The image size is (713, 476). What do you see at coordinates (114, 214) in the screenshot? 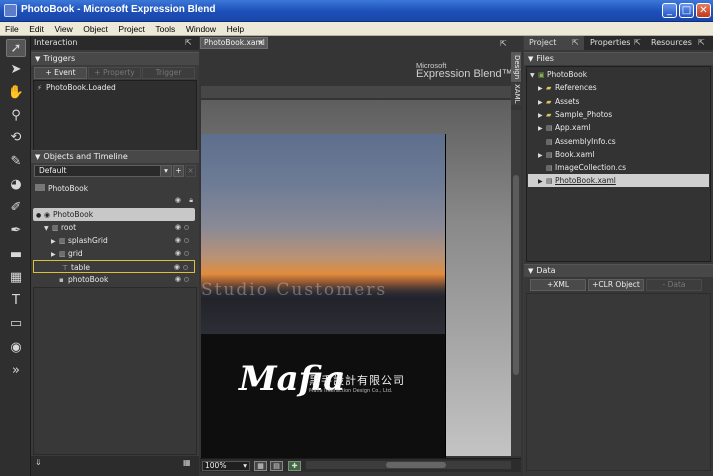
I see `tree-row-photobook: ● ◉ PhotoBook` at bounding box center [114, 214].